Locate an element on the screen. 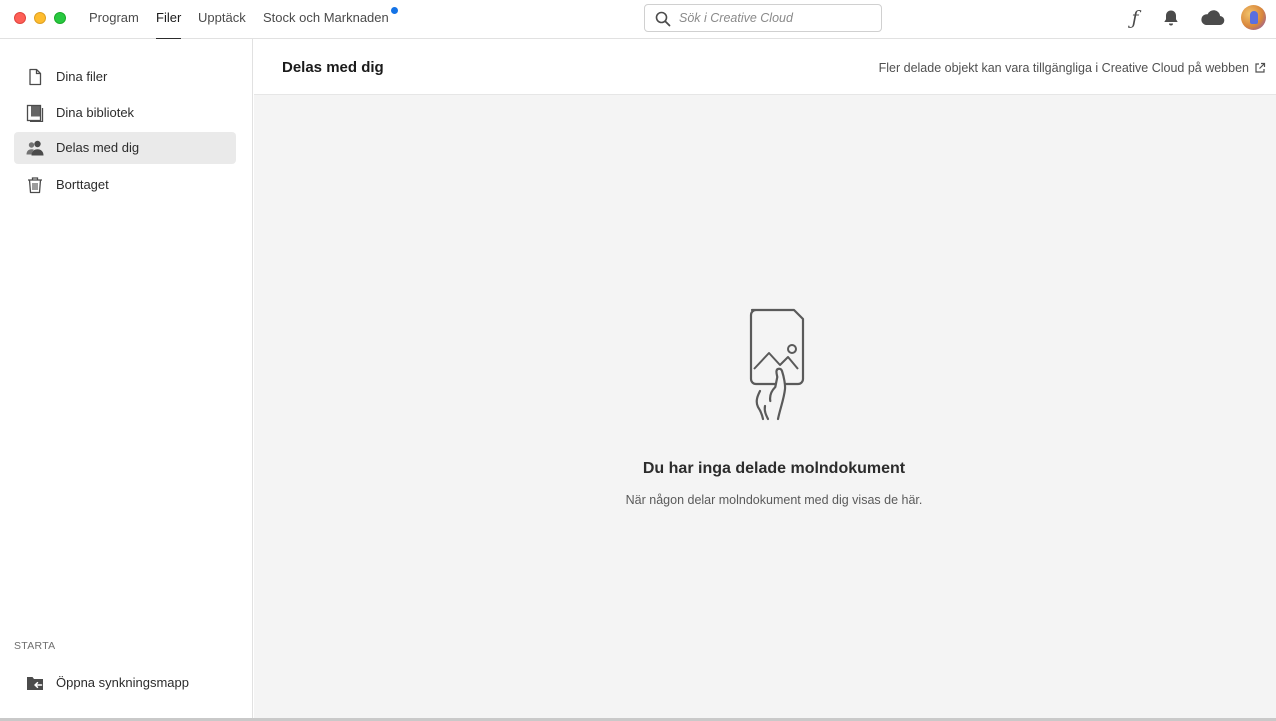 This screenshot has width=1276, height=721. notification-dot is located at coordinates (394, 10).